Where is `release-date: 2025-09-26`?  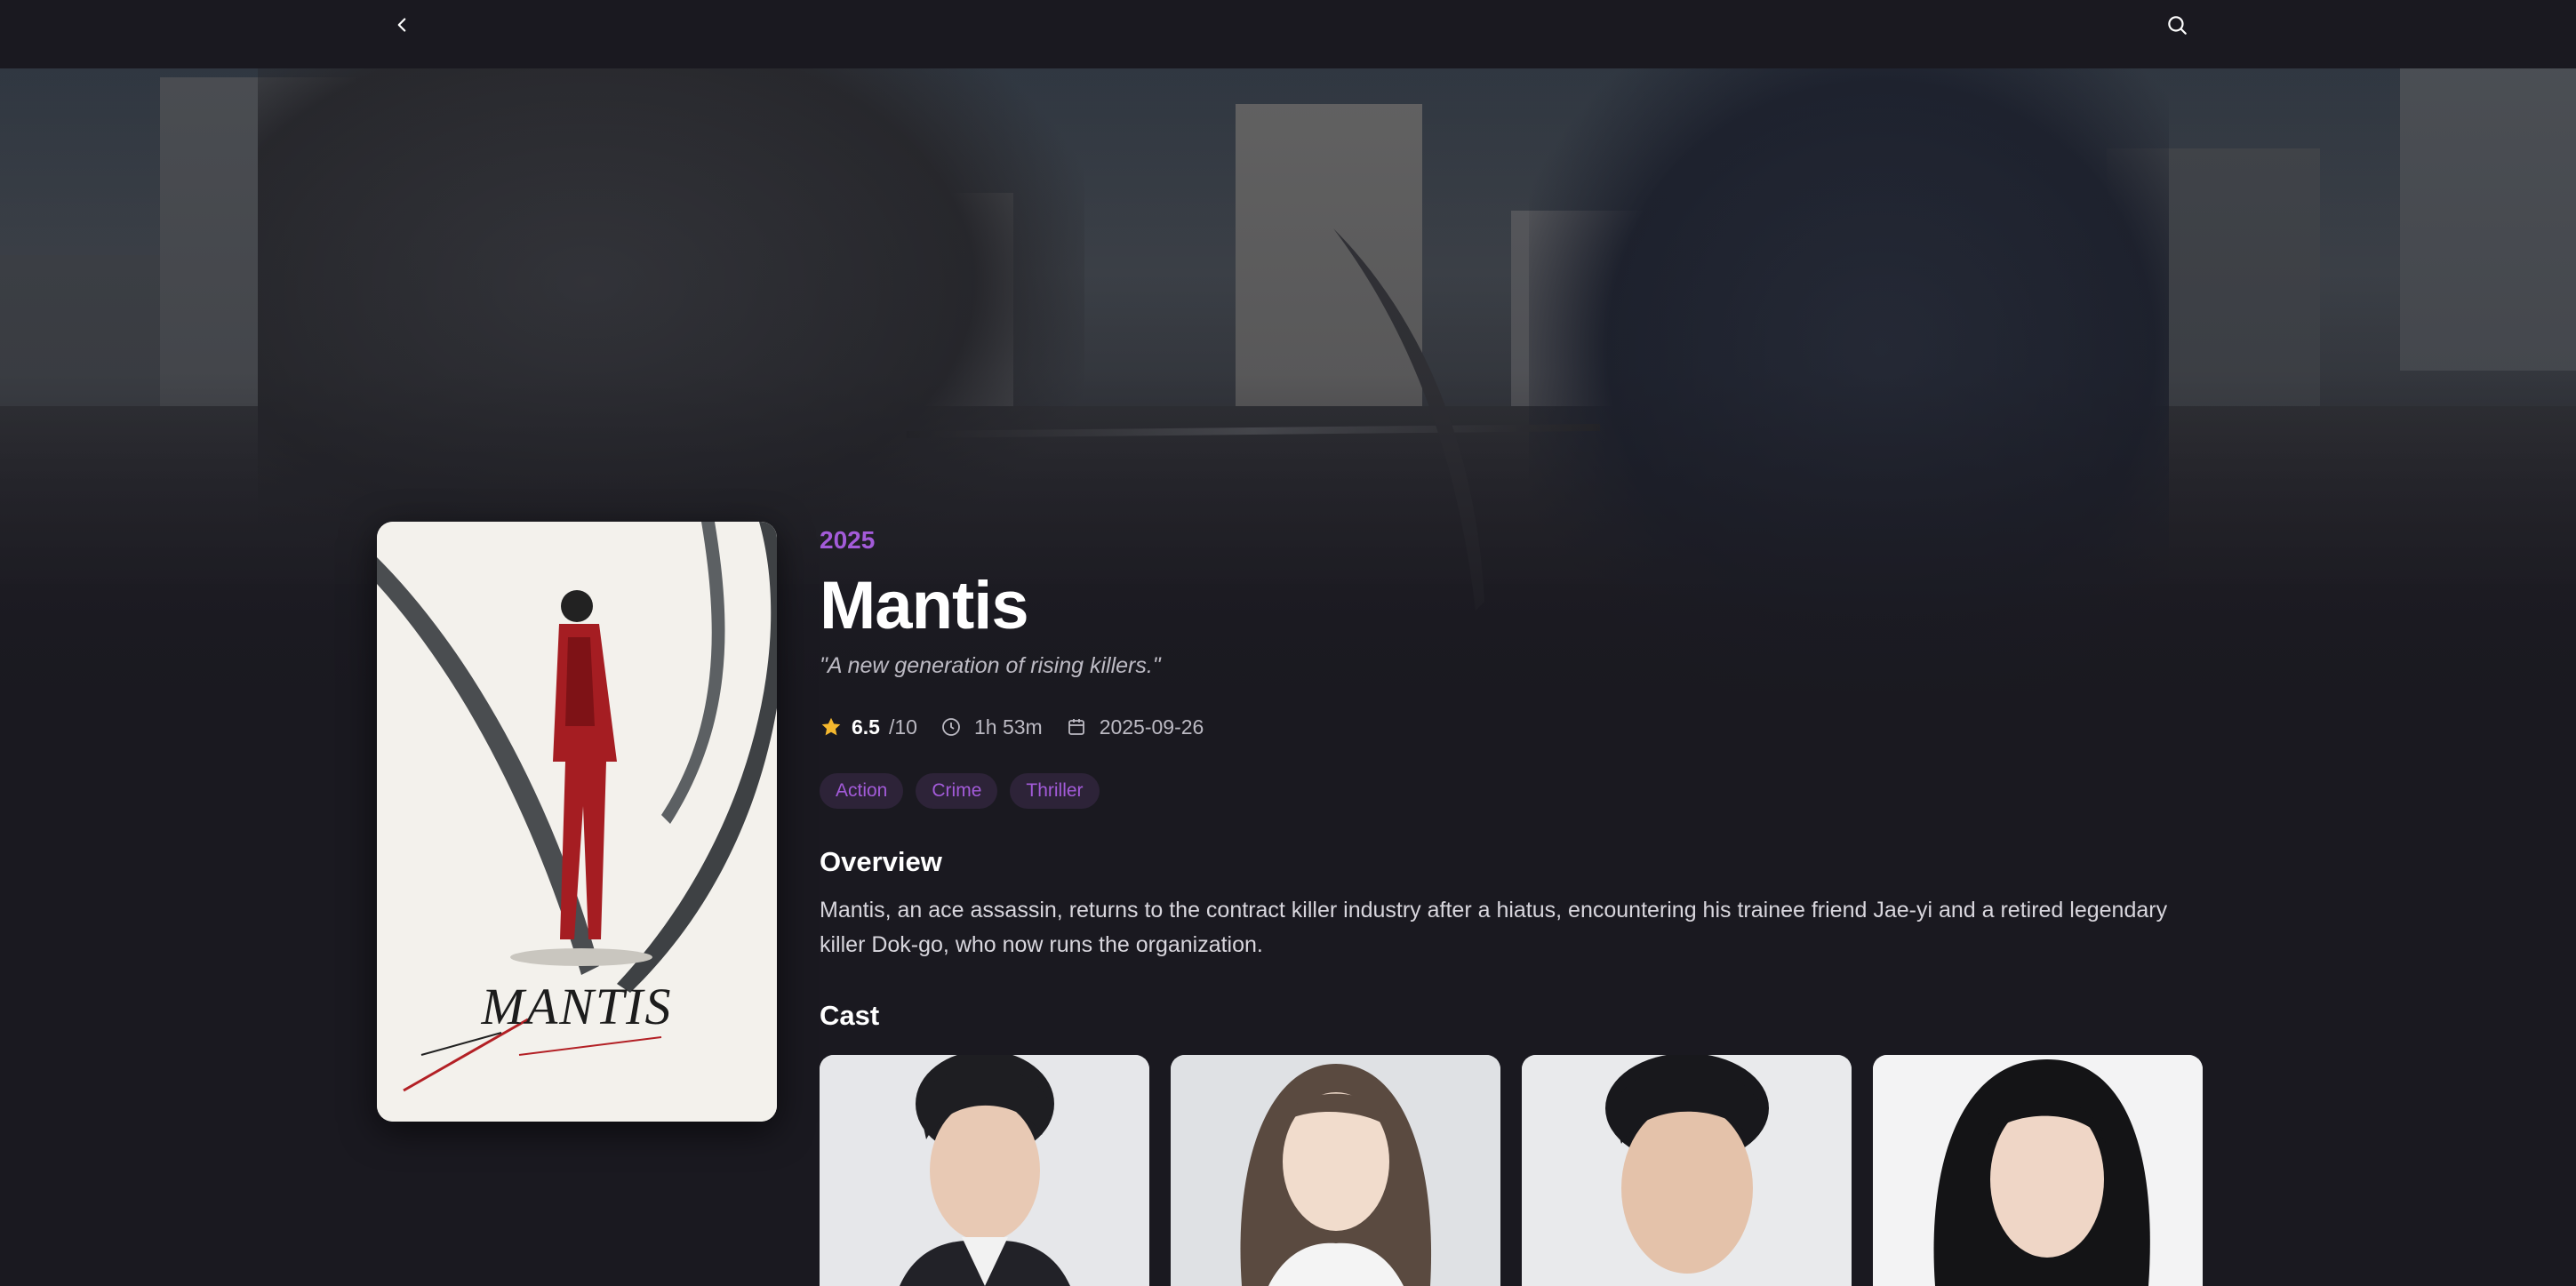
release-date: 2025-09-26 is located at coordinates (1151, 727).